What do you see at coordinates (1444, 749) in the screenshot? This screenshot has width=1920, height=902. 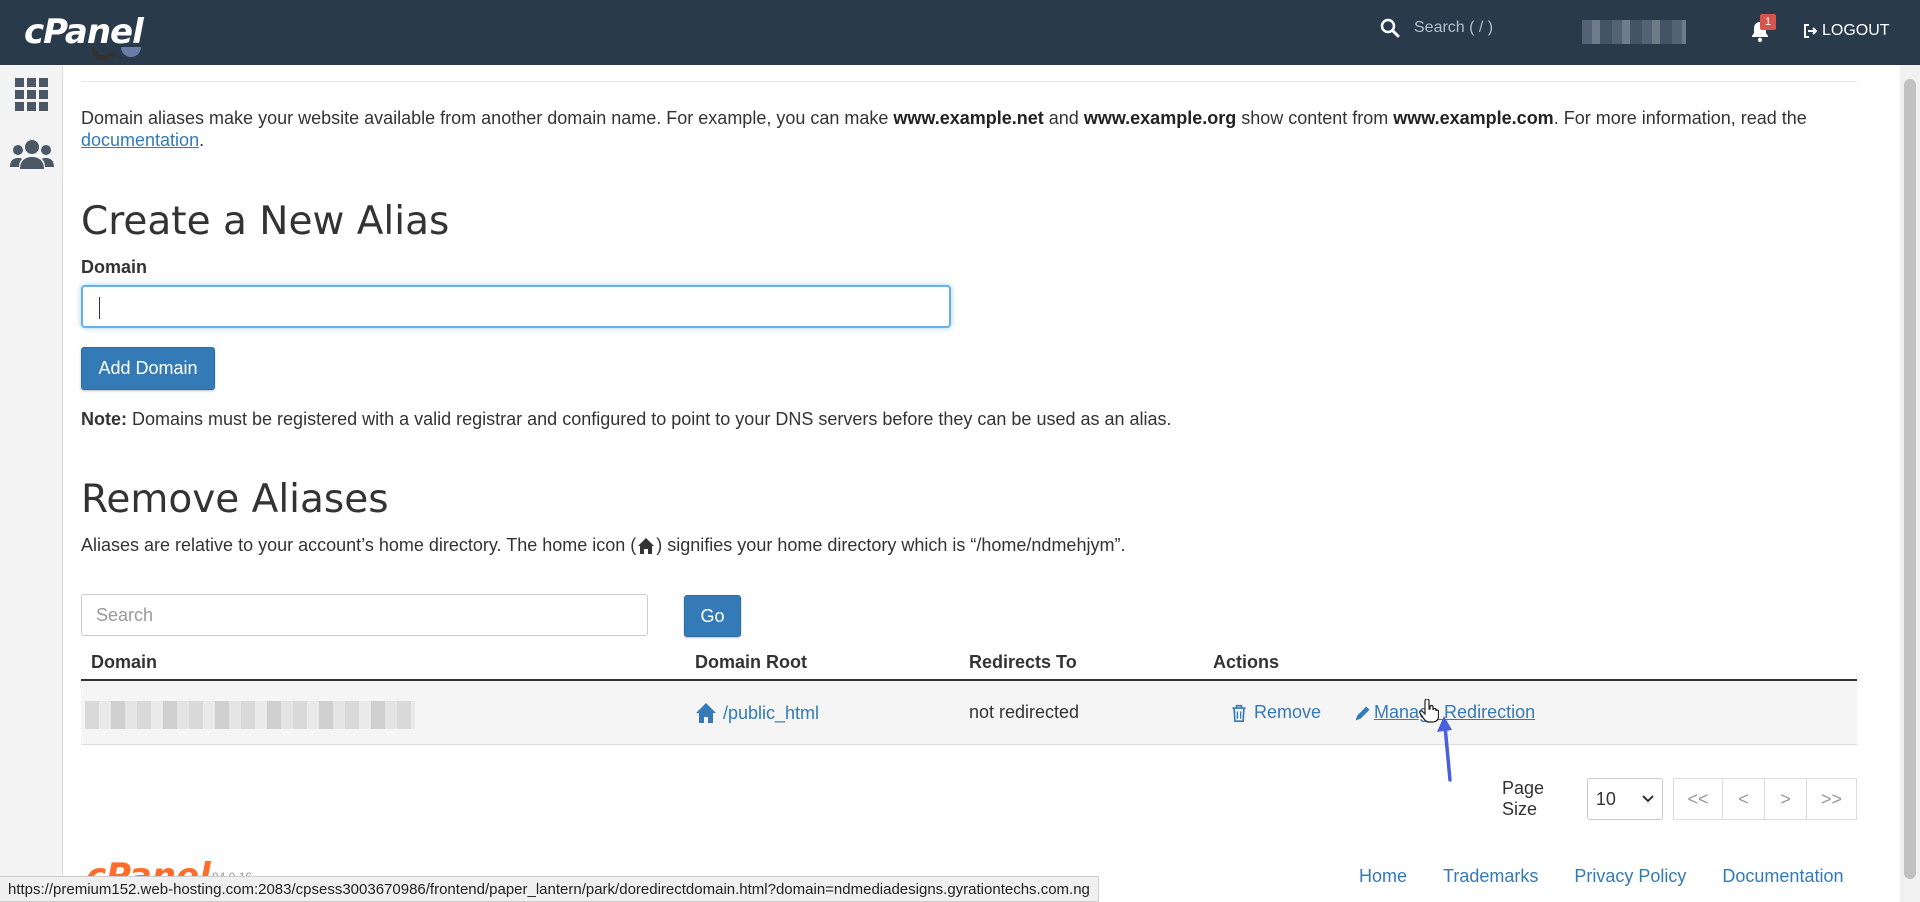 I see `annotation-arrow-icon` at bounding box center [1444, 749].